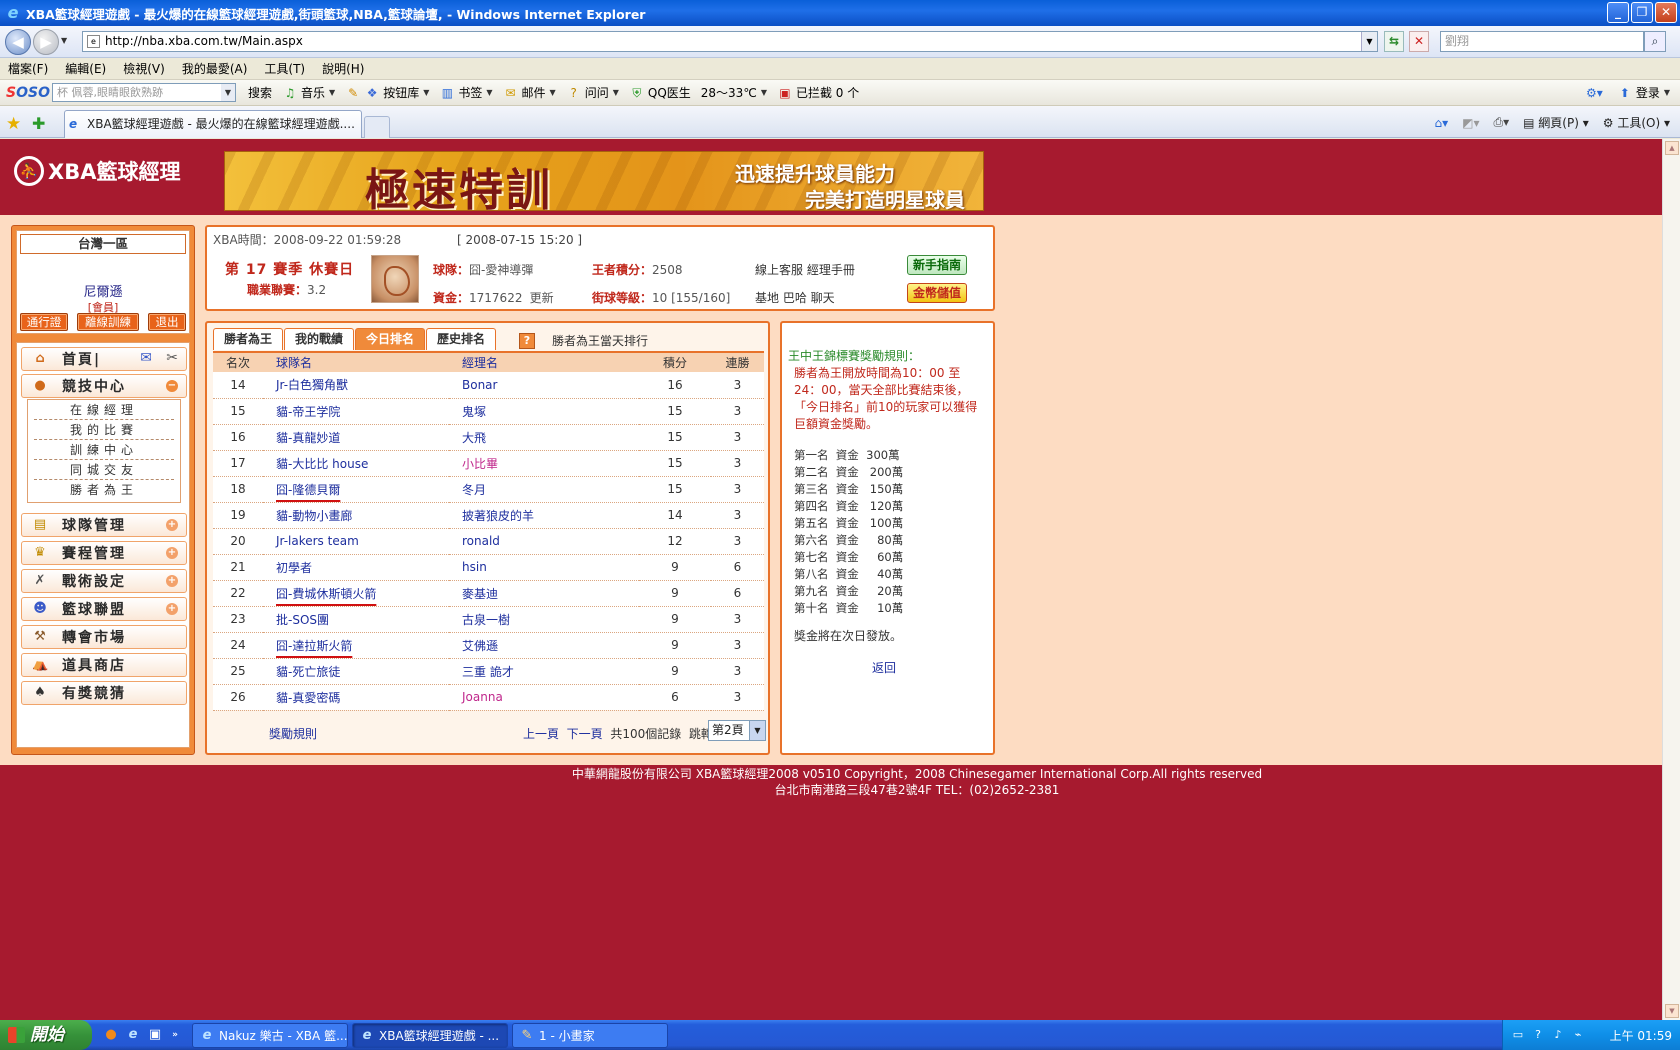  Describe the element at coordinates (461, 339) in the screenshot. I see `tab-history-ranking: 歷史排名` at that location.